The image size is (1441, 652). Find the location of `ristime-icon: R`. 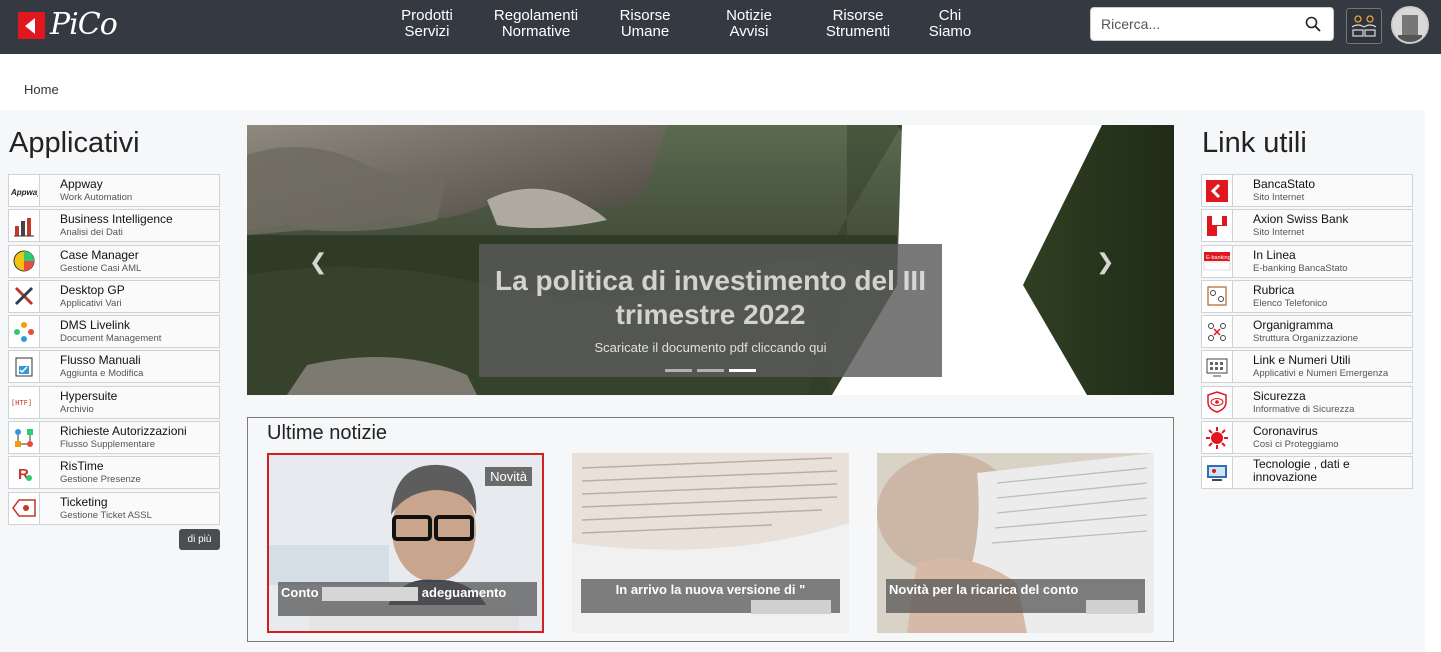

ristime-icon: R is located at coordinates (24, 473).